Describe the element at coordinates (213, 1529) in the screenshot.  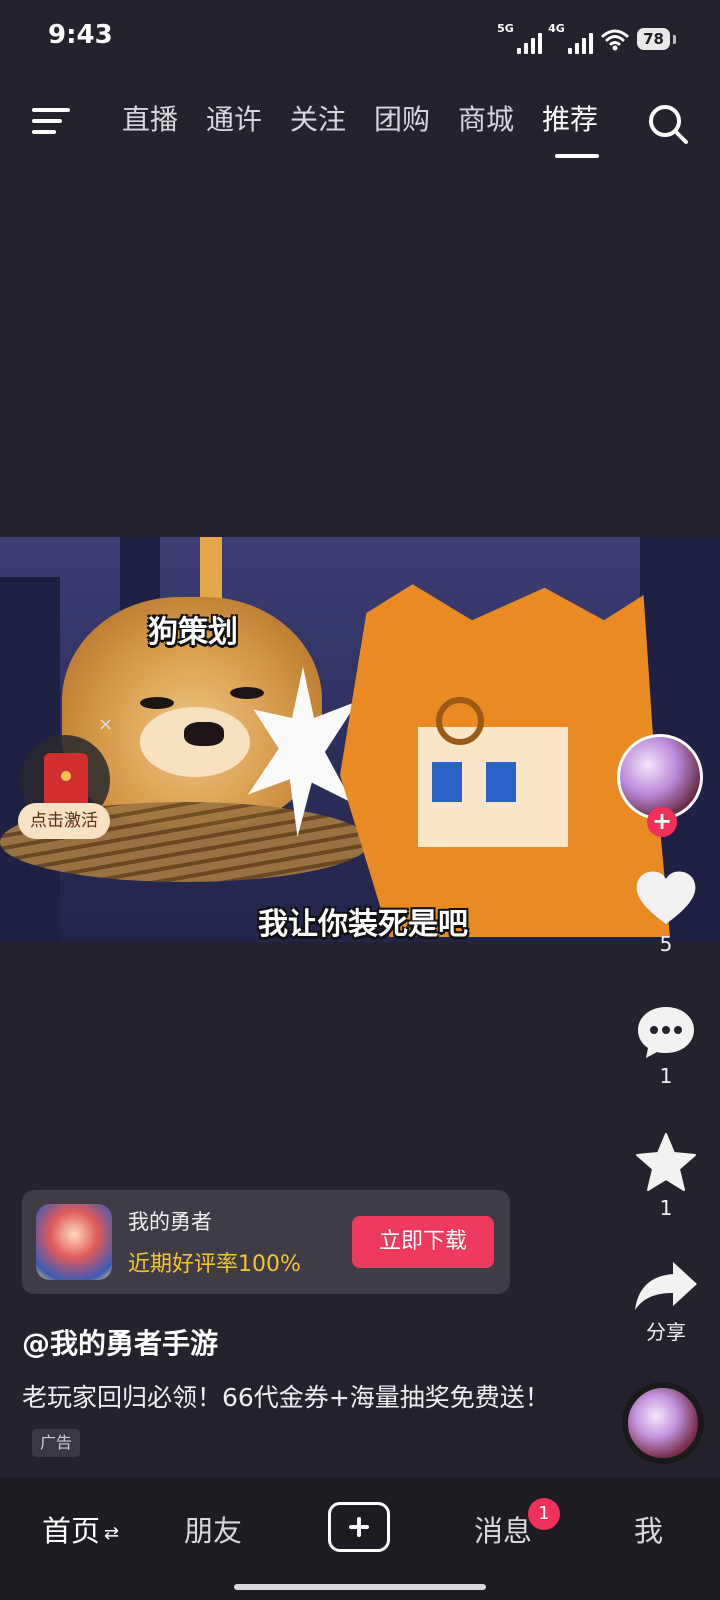
I see `nav-friends: 朋友` at that location.